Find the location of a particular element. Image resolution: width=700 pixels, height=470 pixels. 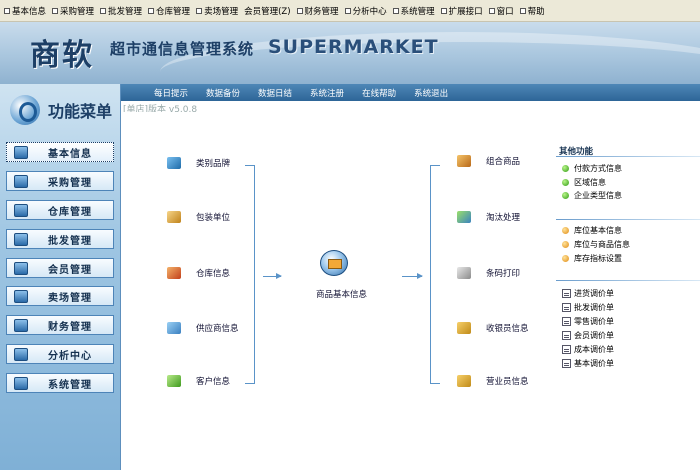

menu-basic-info: 基本信息 is located at coordinates (26, 11).